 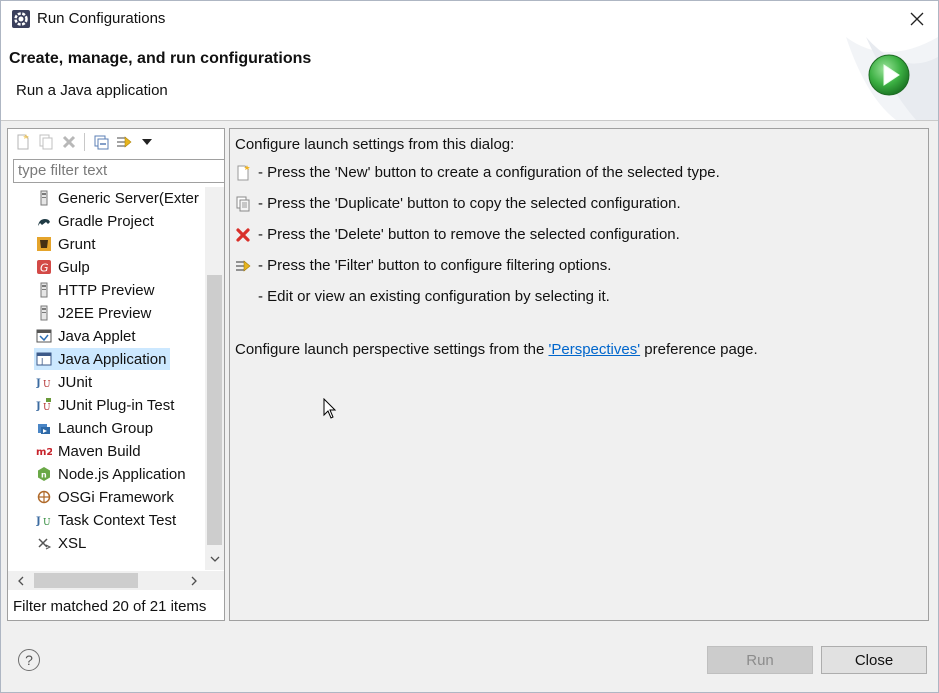 What do you see at coordinates (214, 410) in the screenshot?
I see `vertical-scroll-thumb` at bounding box center [214, 410].